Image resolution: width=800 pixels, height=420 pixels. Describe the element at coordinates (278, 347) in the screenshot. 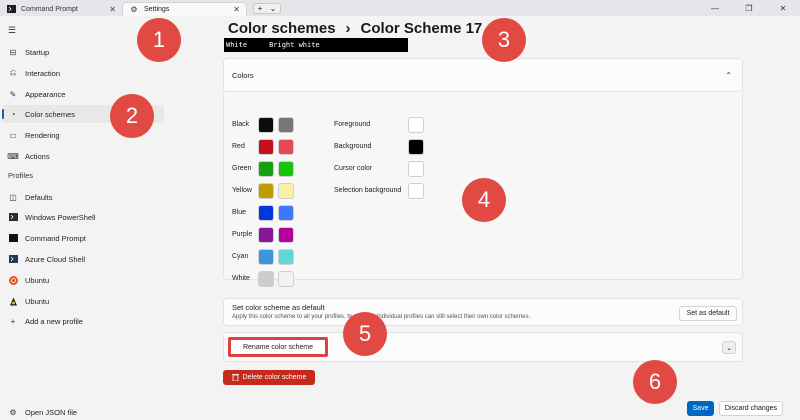

I see `rename-color-scheme-button: Rename color scheme` at that location.